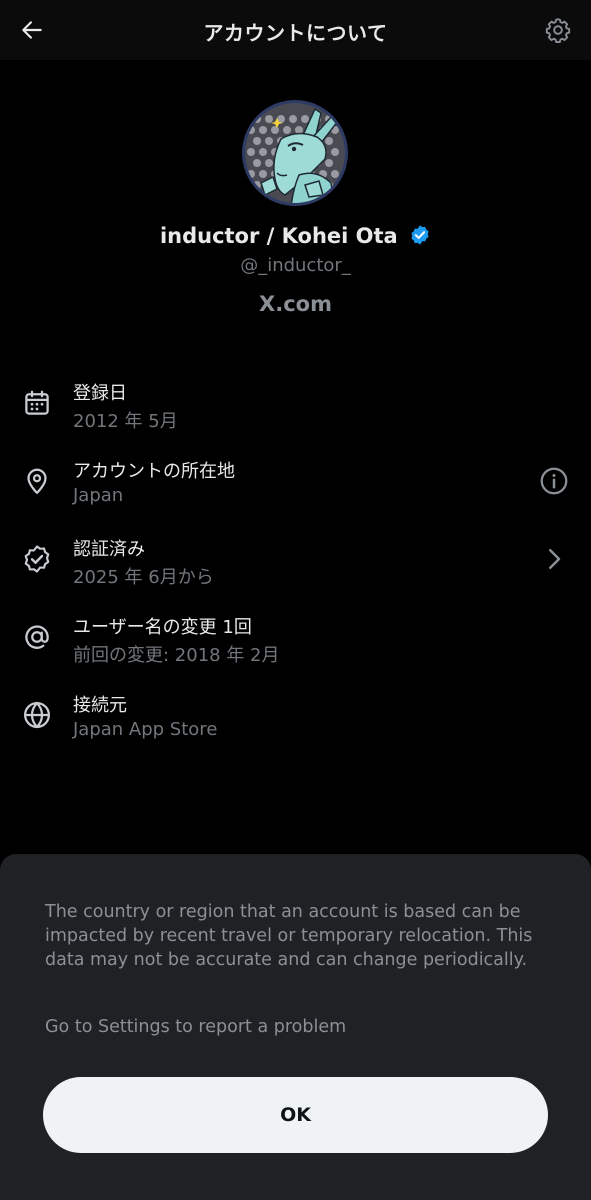 The height and width of the screenshot is (1200, 591). I want to click on row-username-changes: ユーザー名の変更 1回 前回の変更: 2018 年 2月, so click(295, 638).